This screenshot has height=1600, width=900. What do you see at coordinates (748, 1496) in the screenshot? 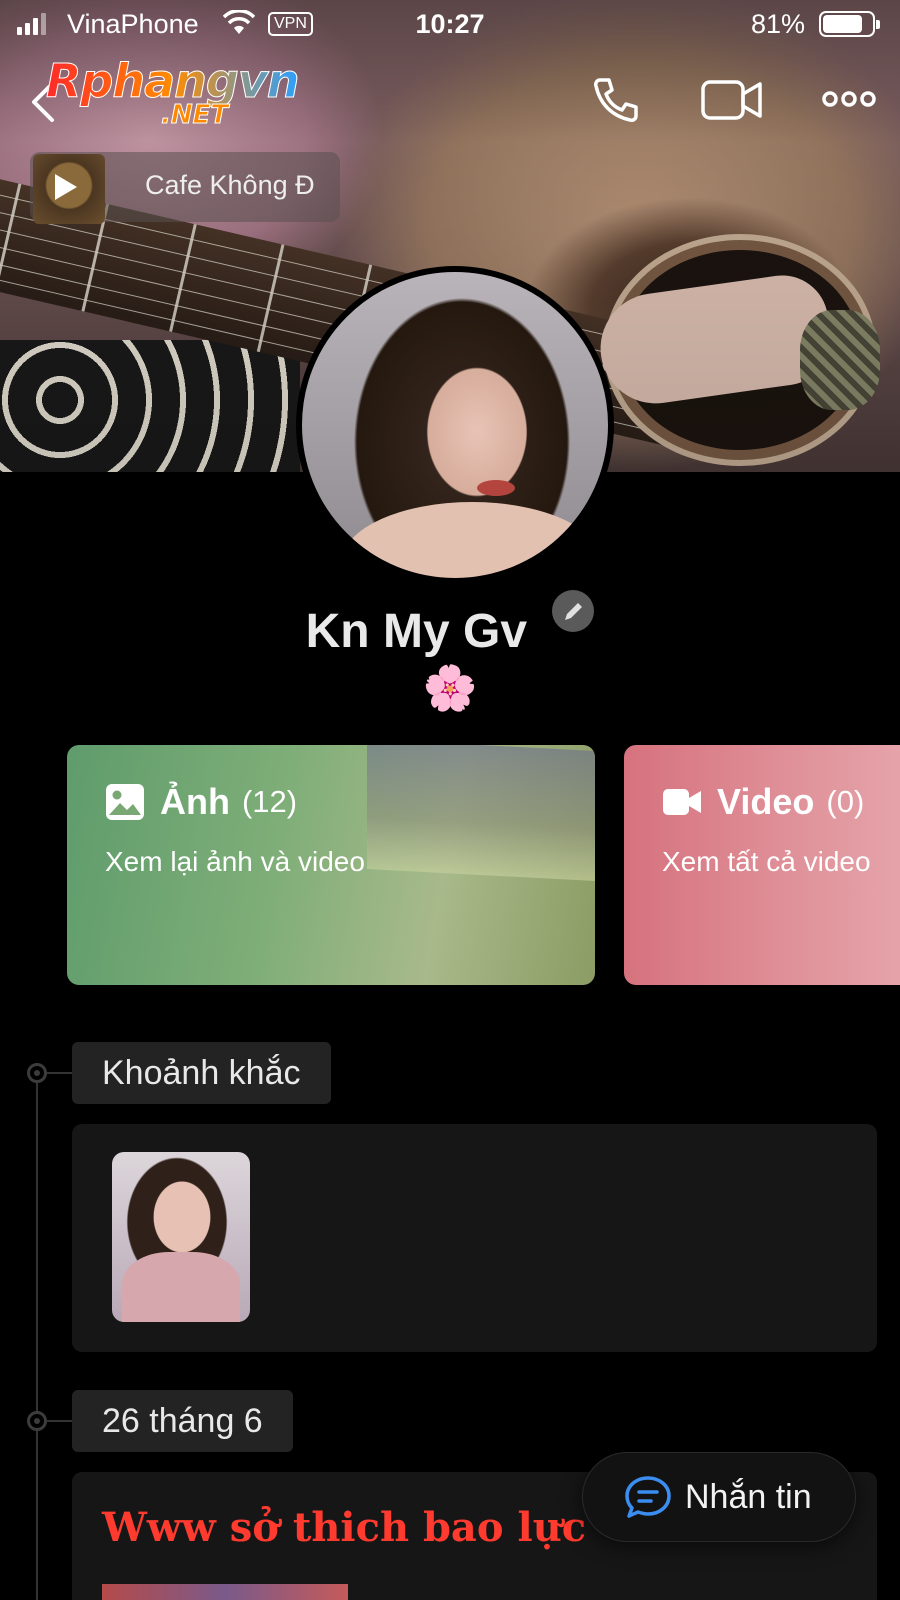
I see `send-message-label: Nhắn tin` at bounding box center [748, 1496].